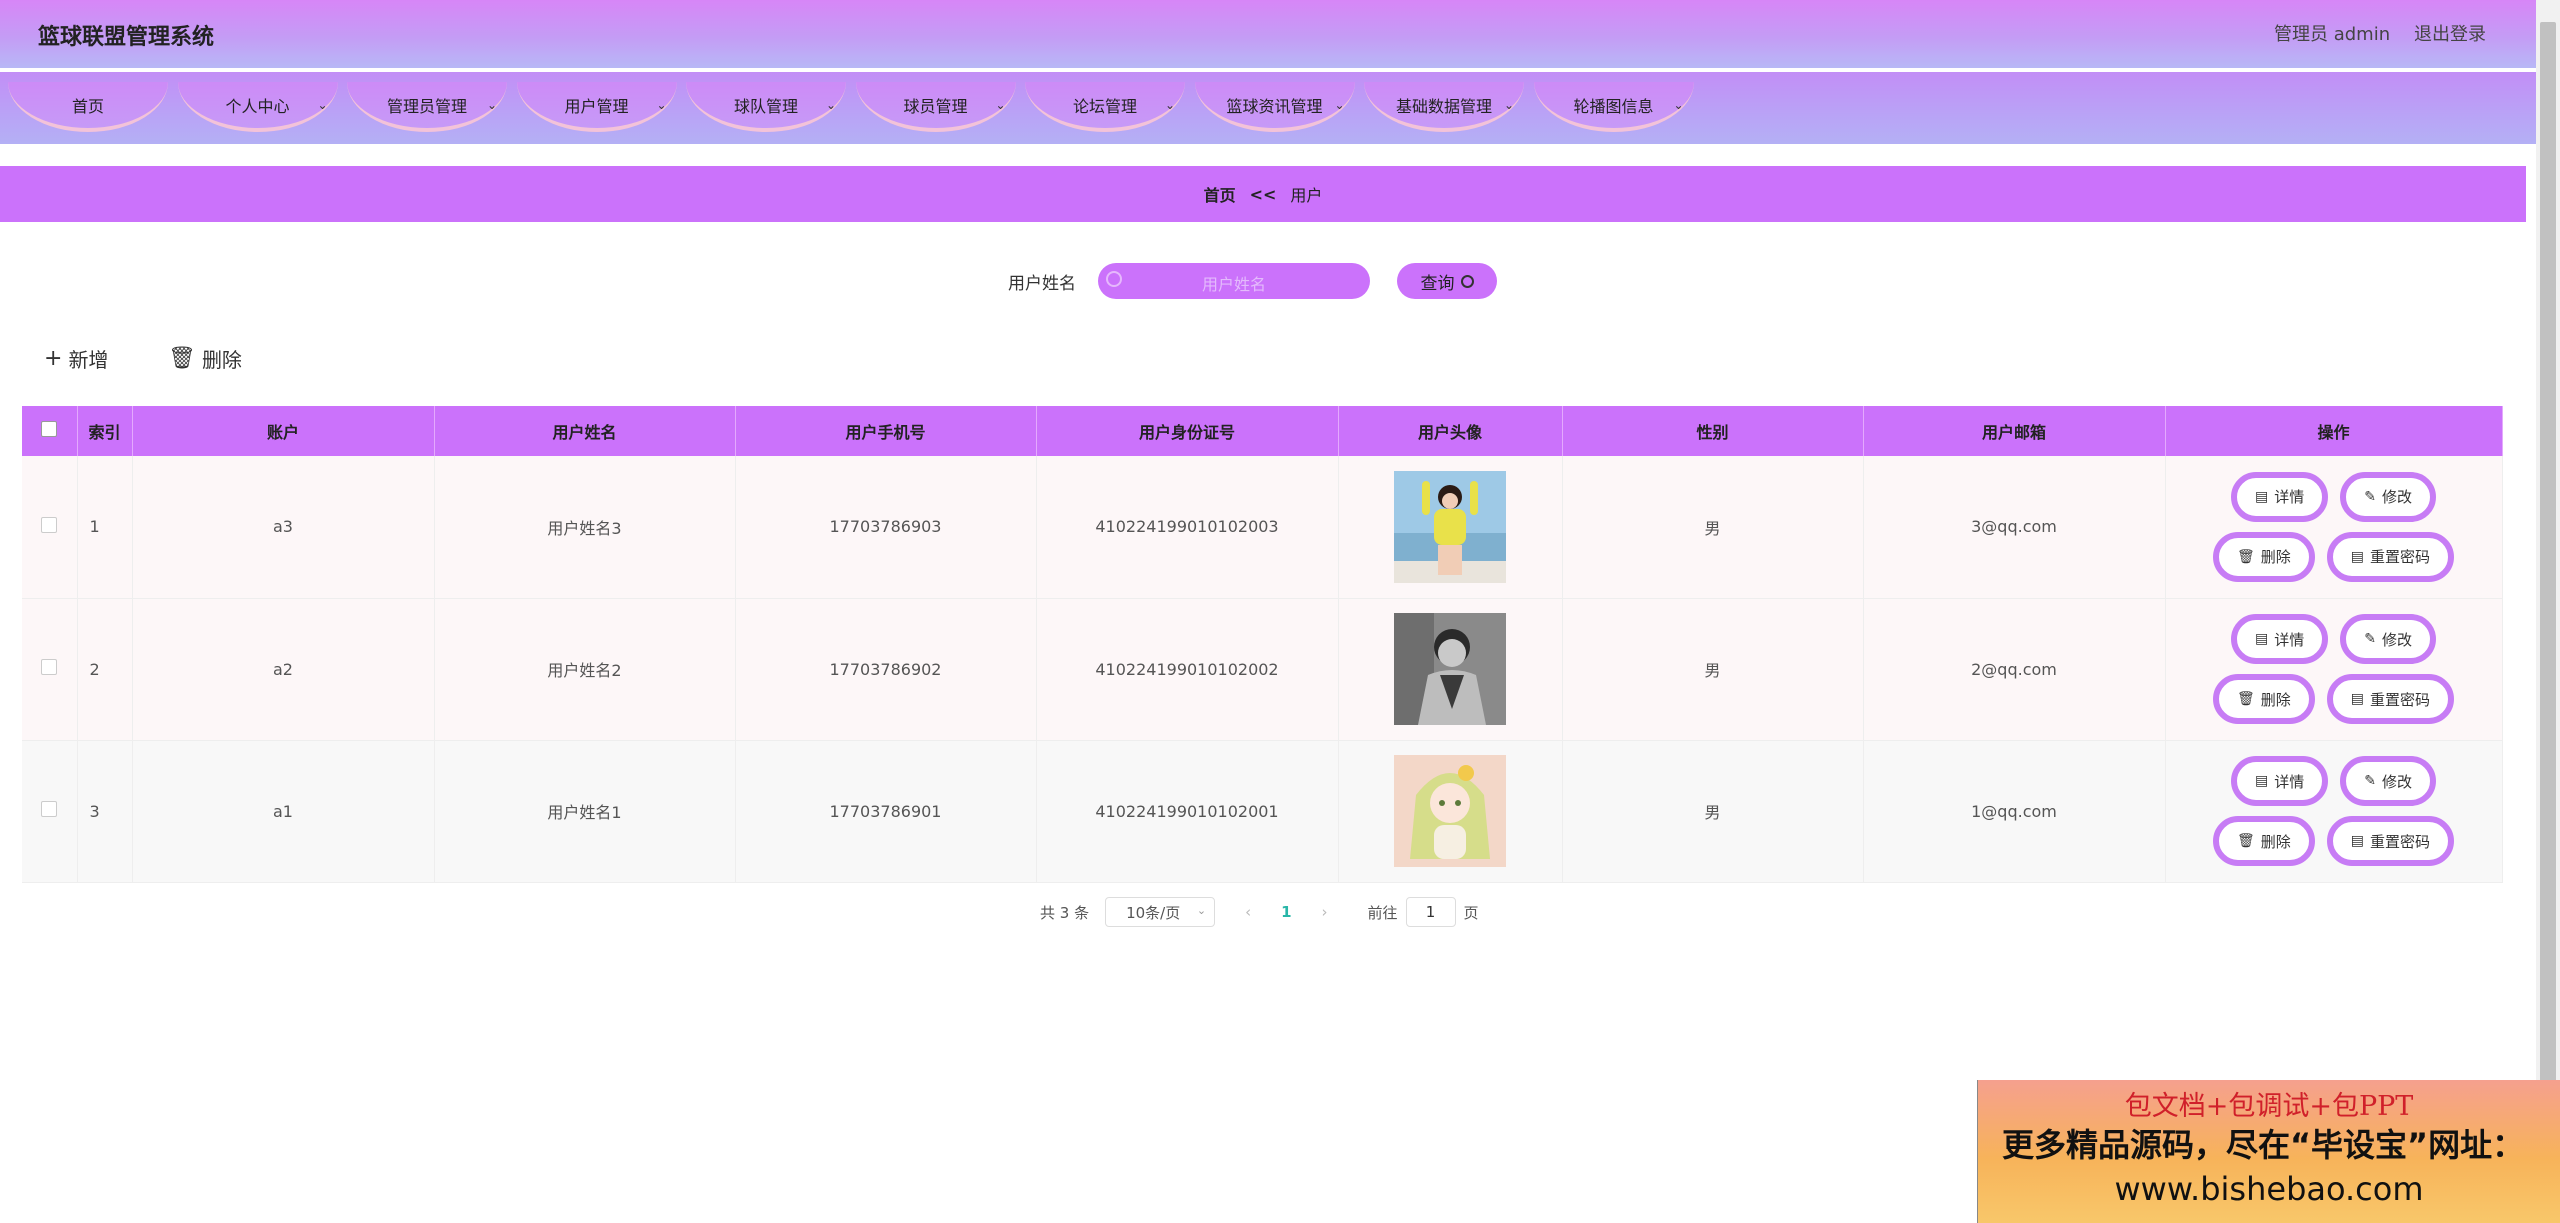 This screenshot has width=2560, height=1223. I want to click on total-count: 共 3 条, so click(1065, 912).